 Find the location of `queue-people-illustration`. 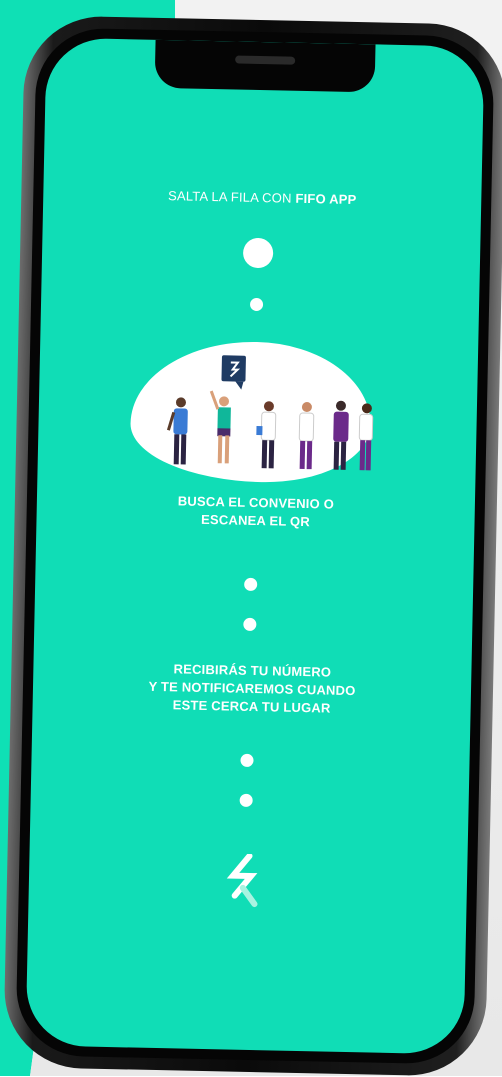

queue-people-illustration is located at coordinates (270, 413).